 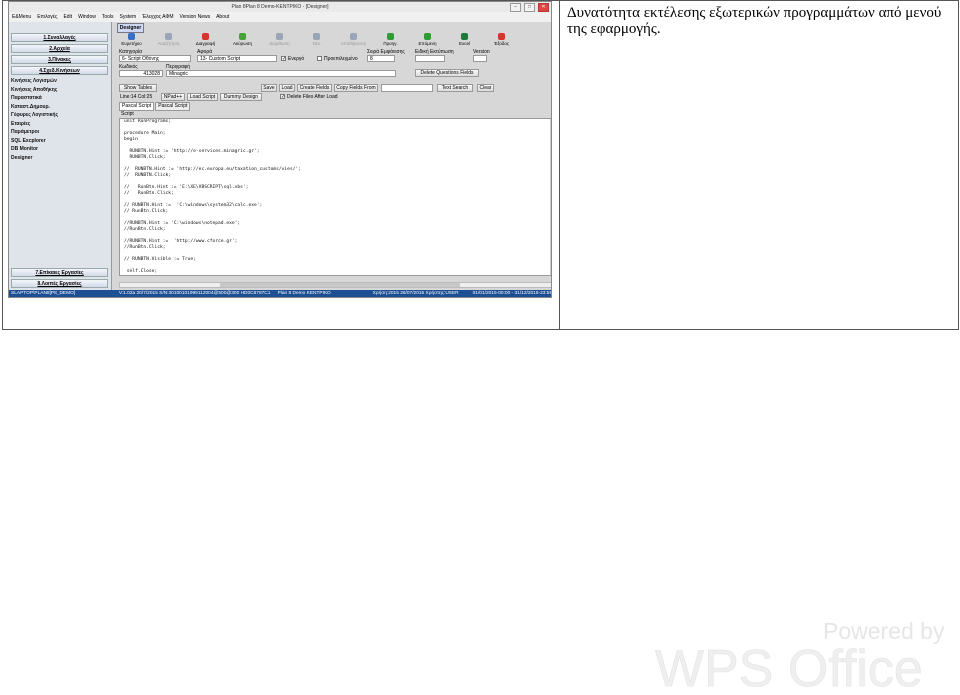 I want to click on toolbar-button-label: Διαγραφή, so click(x=205, y=43).